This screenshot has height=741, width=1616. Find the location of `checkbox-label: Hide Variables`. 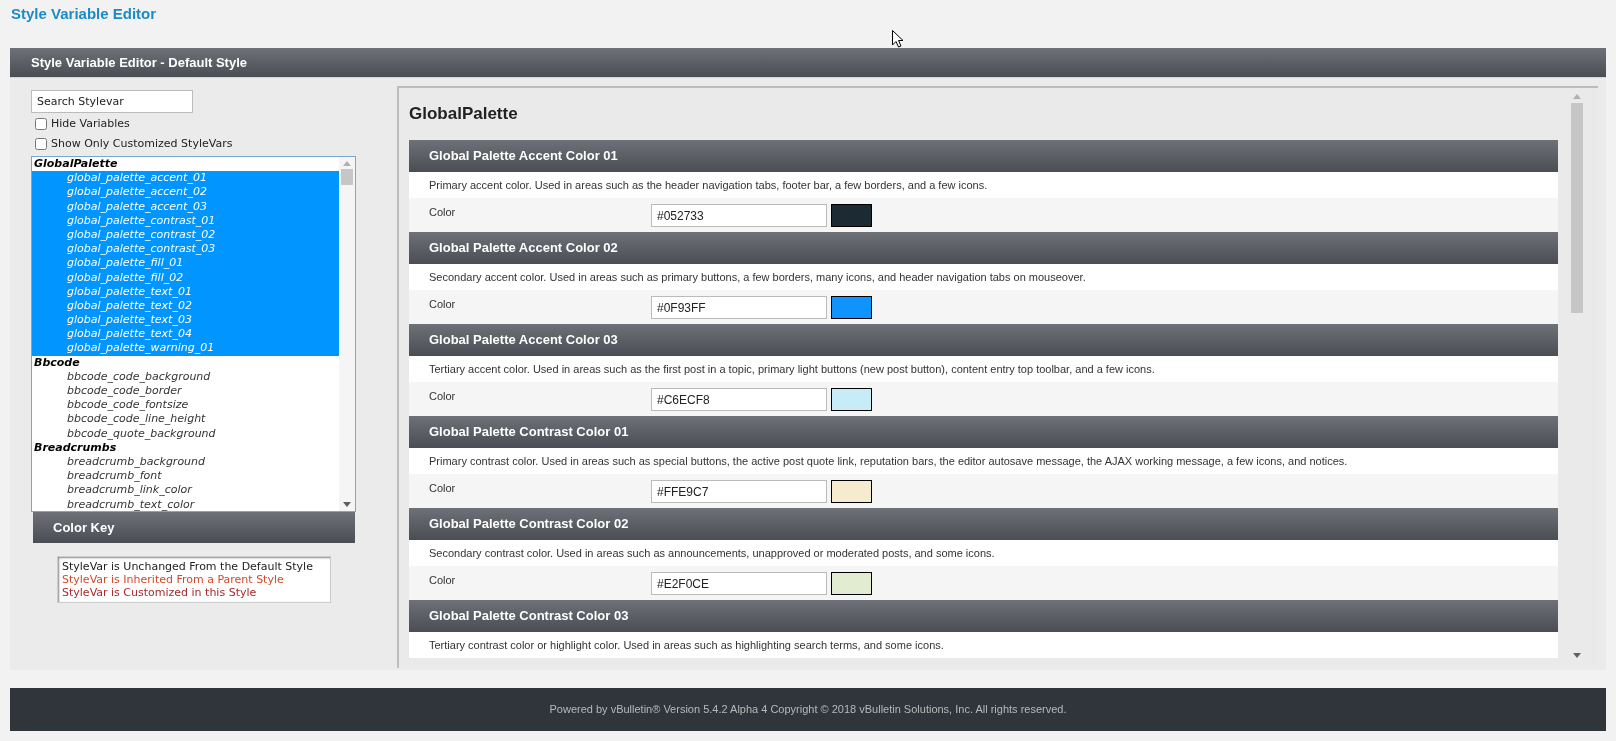

checkbox-label: Hide Variables is located at coordinates (90, 123).